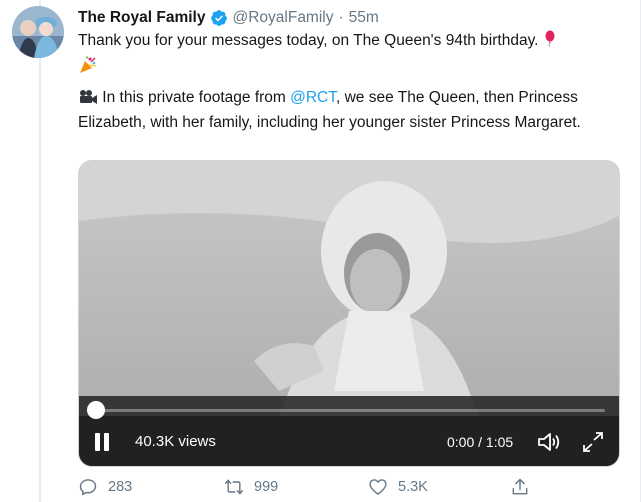 This screenshot has width=641, height=502. What do you see at coordinates (378, 487) in the screenshot?
I see `heart-icon` at bounding box center [378, 487].